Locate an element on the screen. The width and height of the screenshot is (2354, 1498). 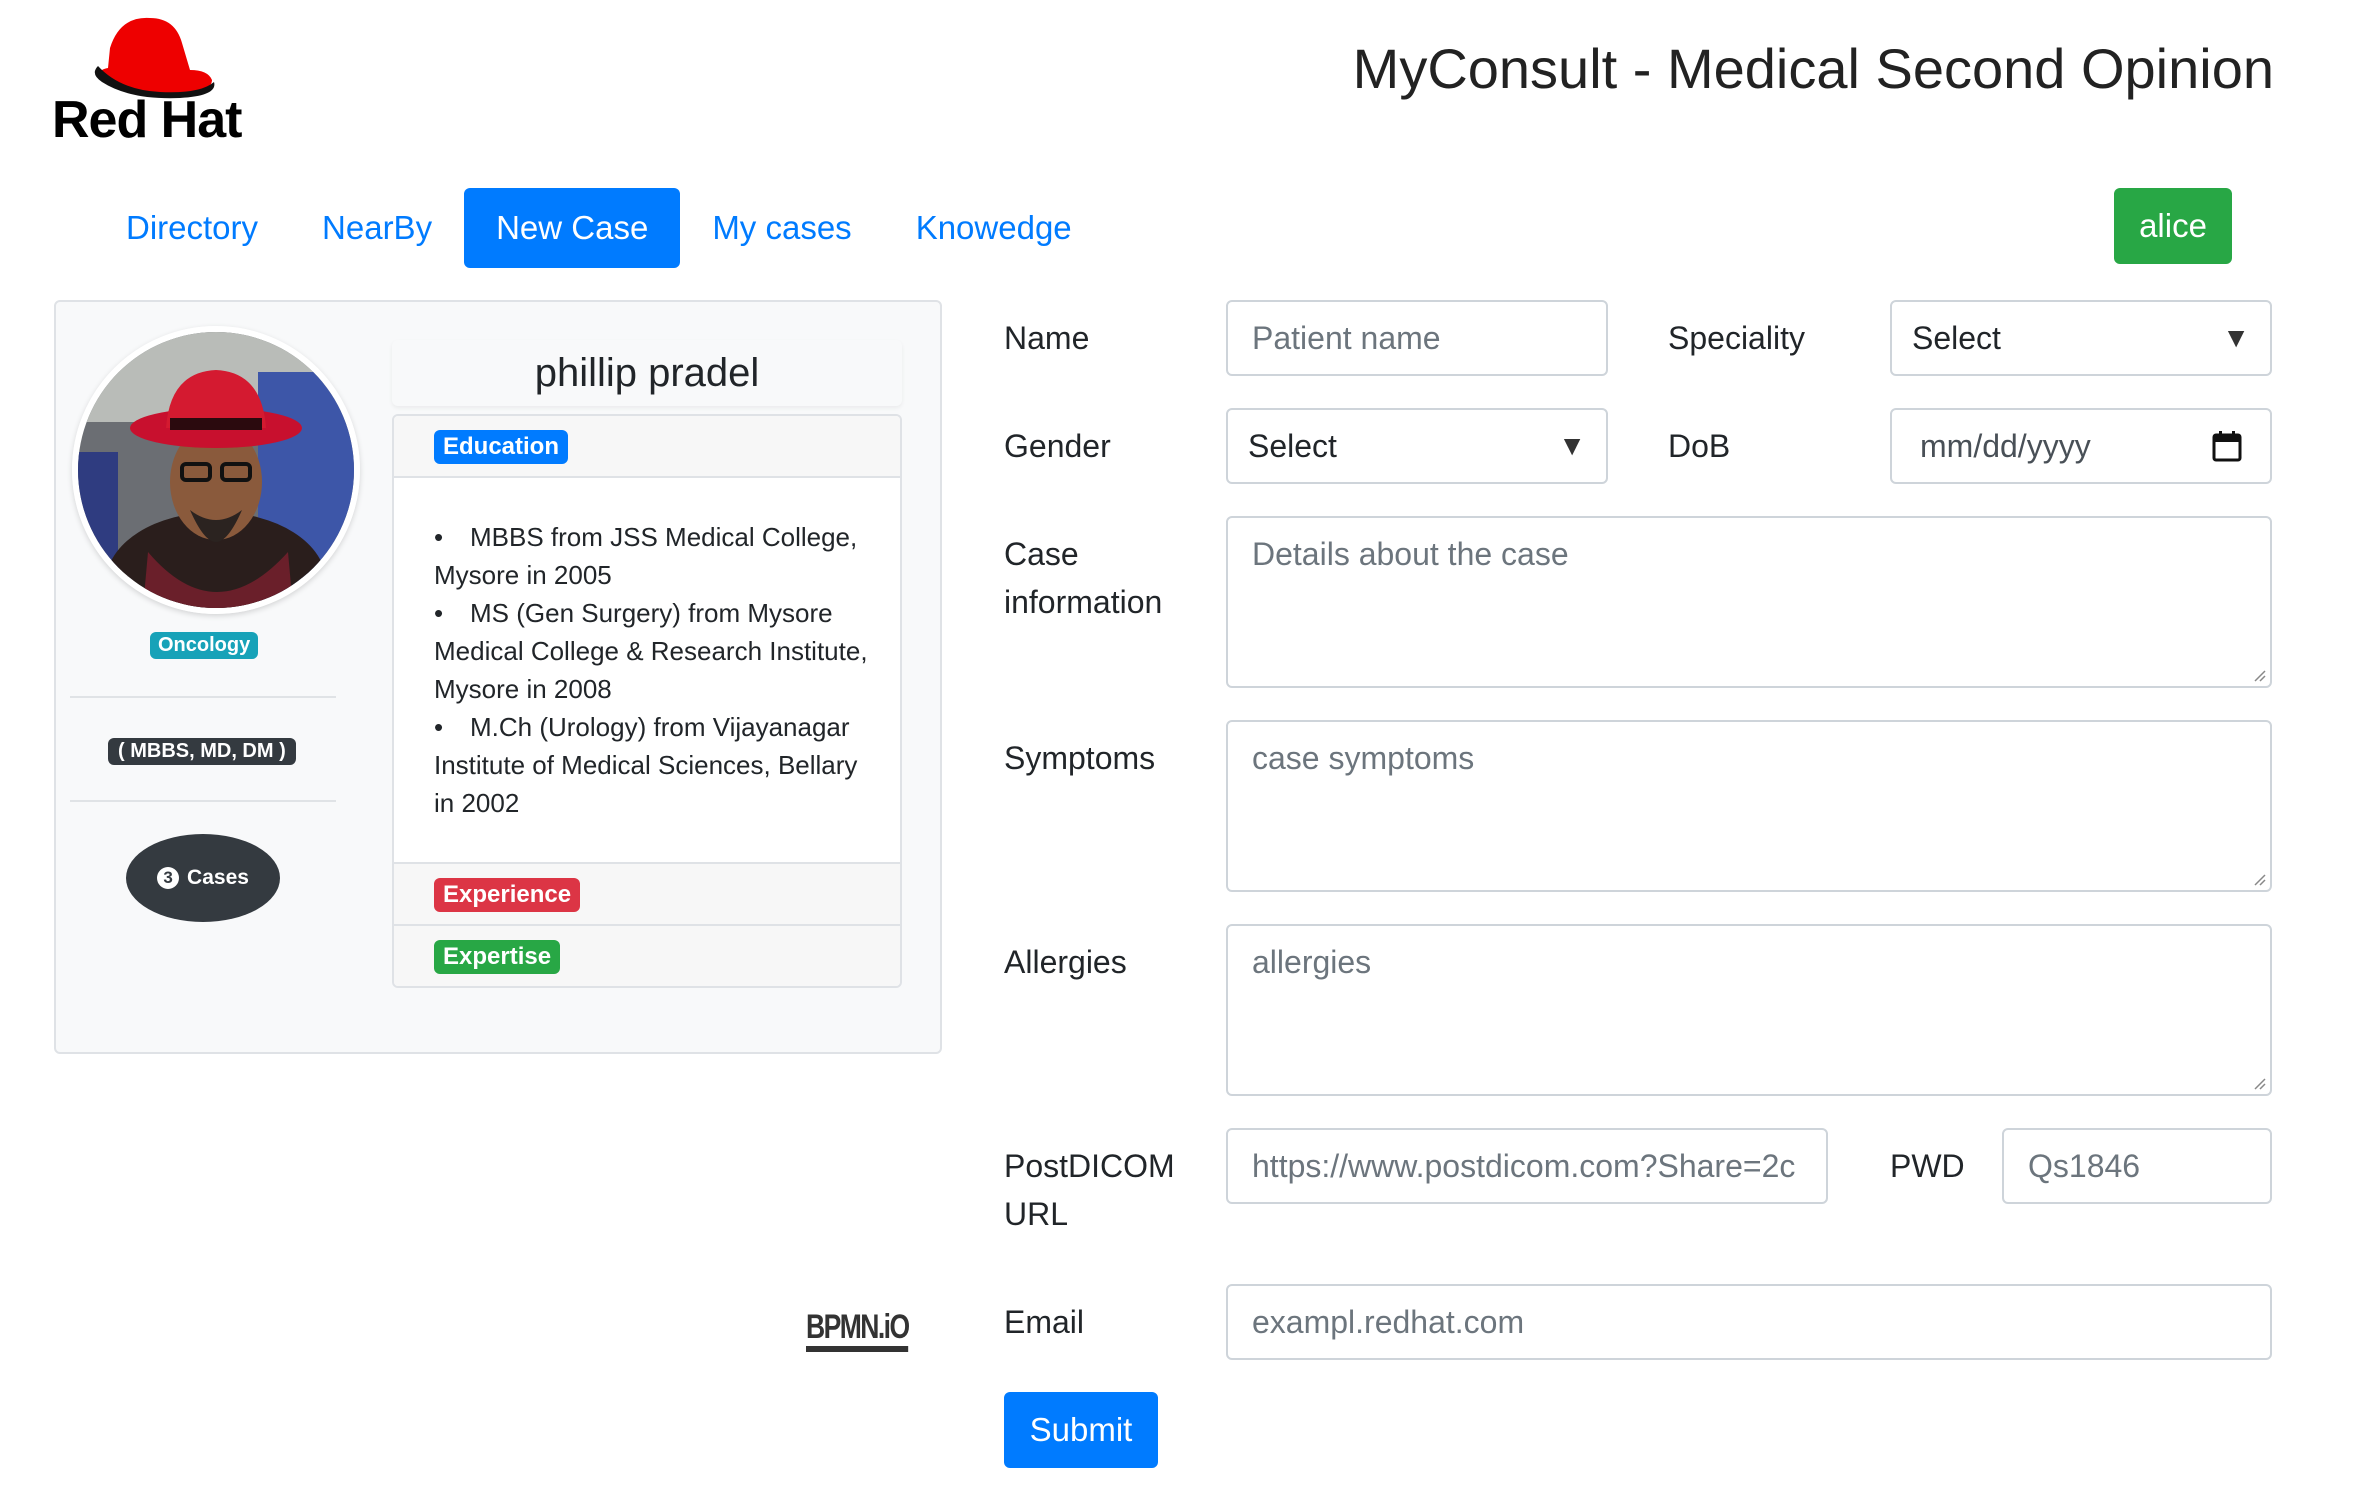
app-title: MyConsult - Medical Second Opinion is located at coordinates (1813, 68).